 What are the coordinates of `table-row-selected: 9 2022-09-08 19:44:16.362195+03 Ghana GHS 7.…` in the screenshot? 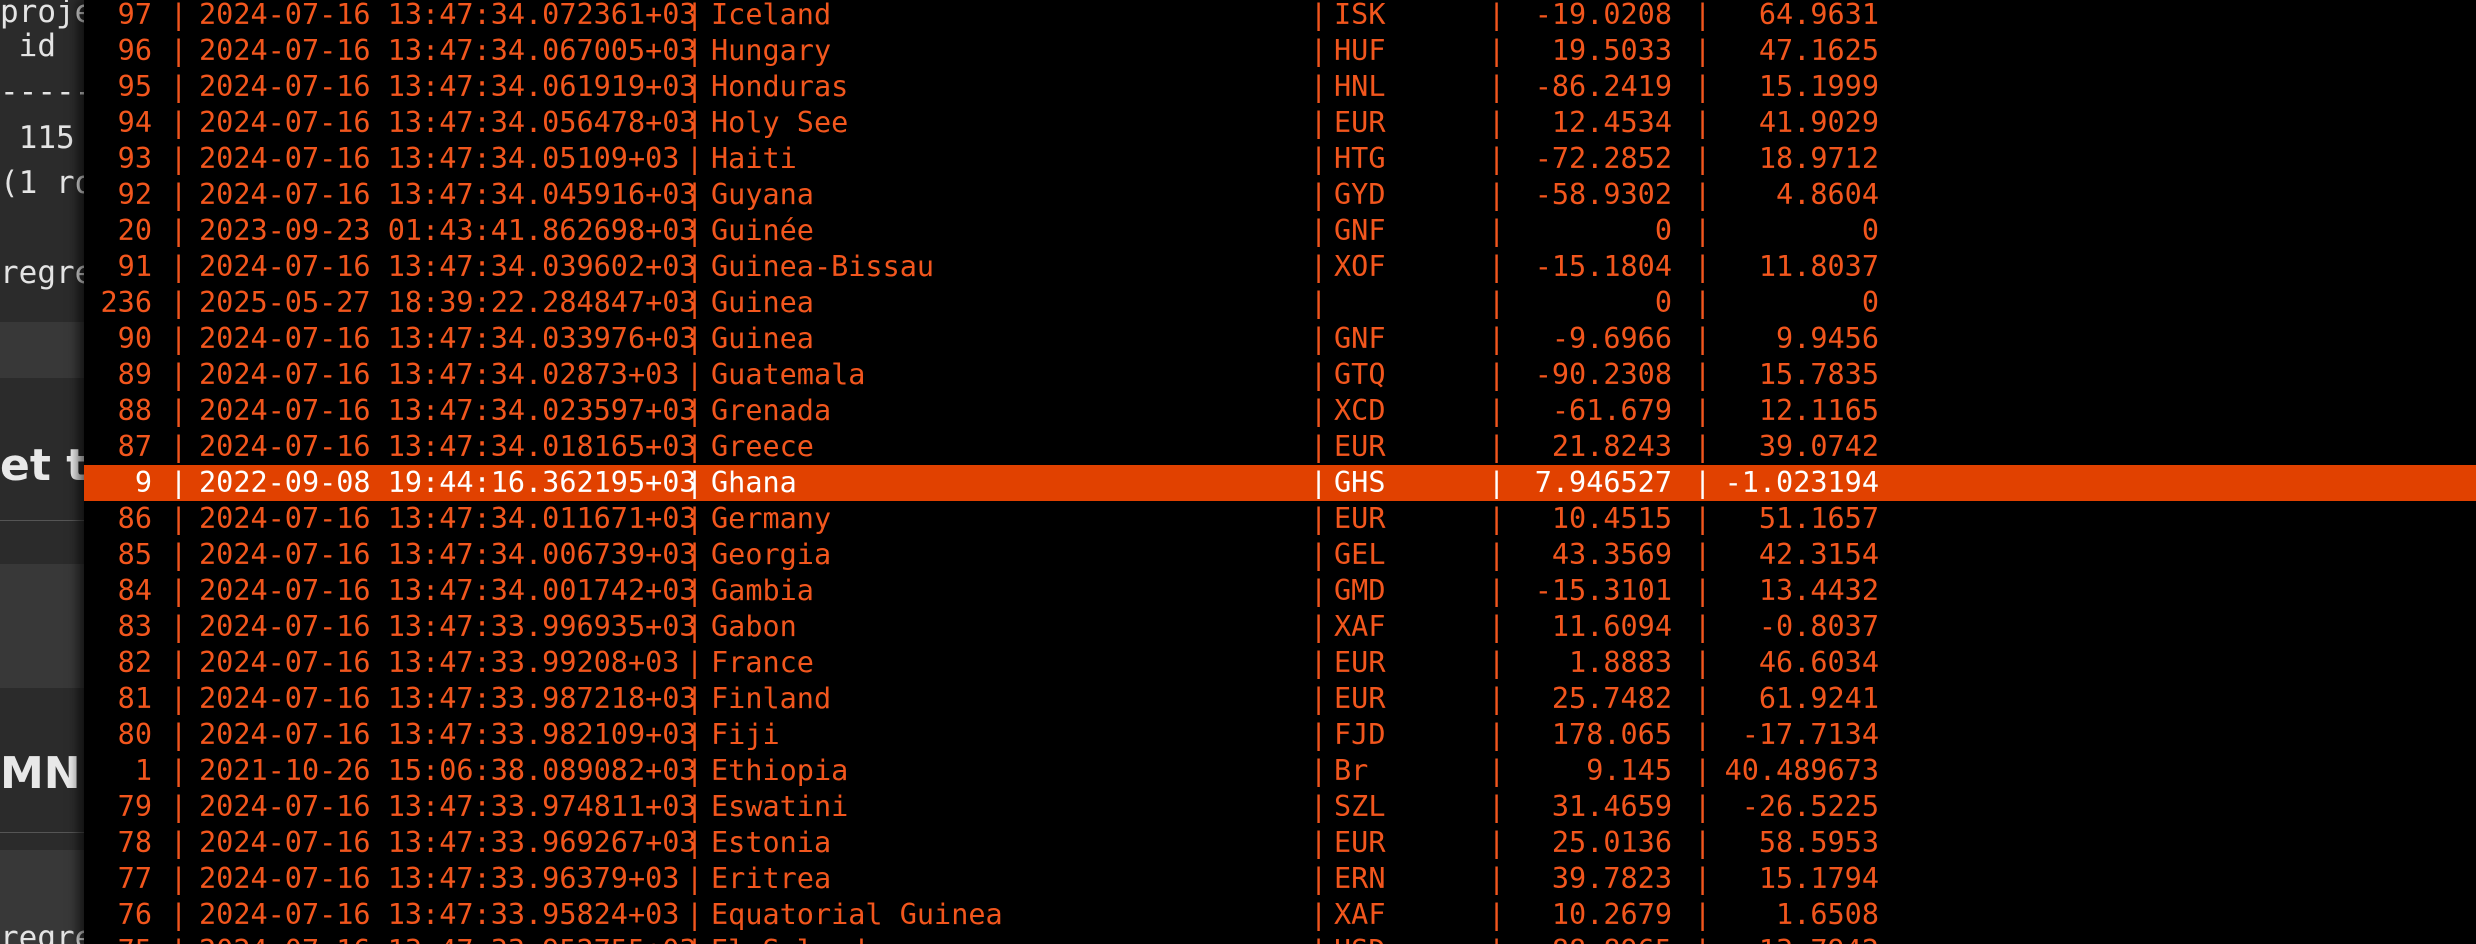 It's located at (1280, 483).